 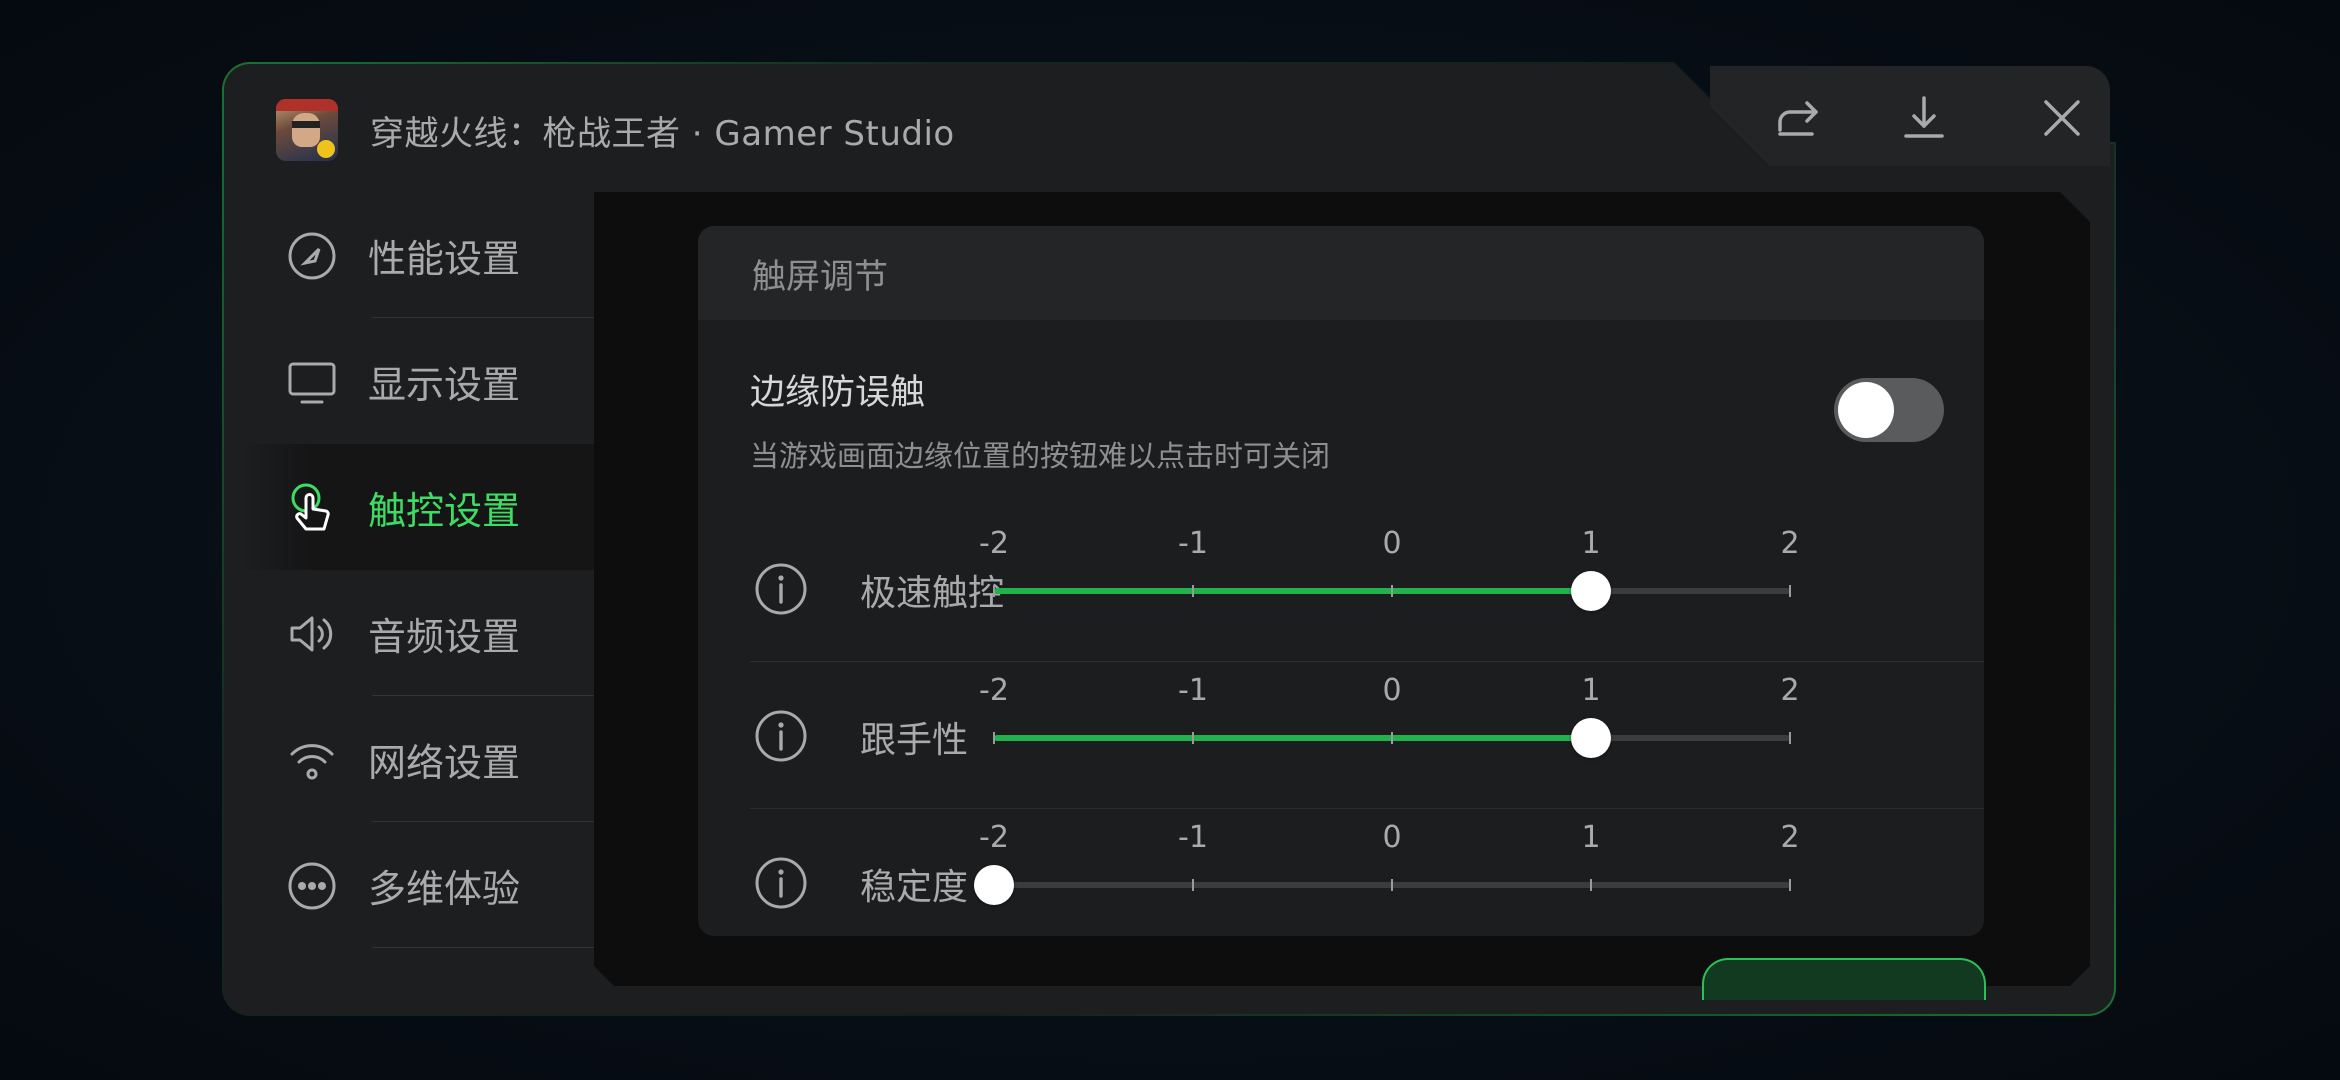 What do you see at coordinates (1844, 979) in the screenshot?
I see `confirm-button` at bounding box center [1844, 979].